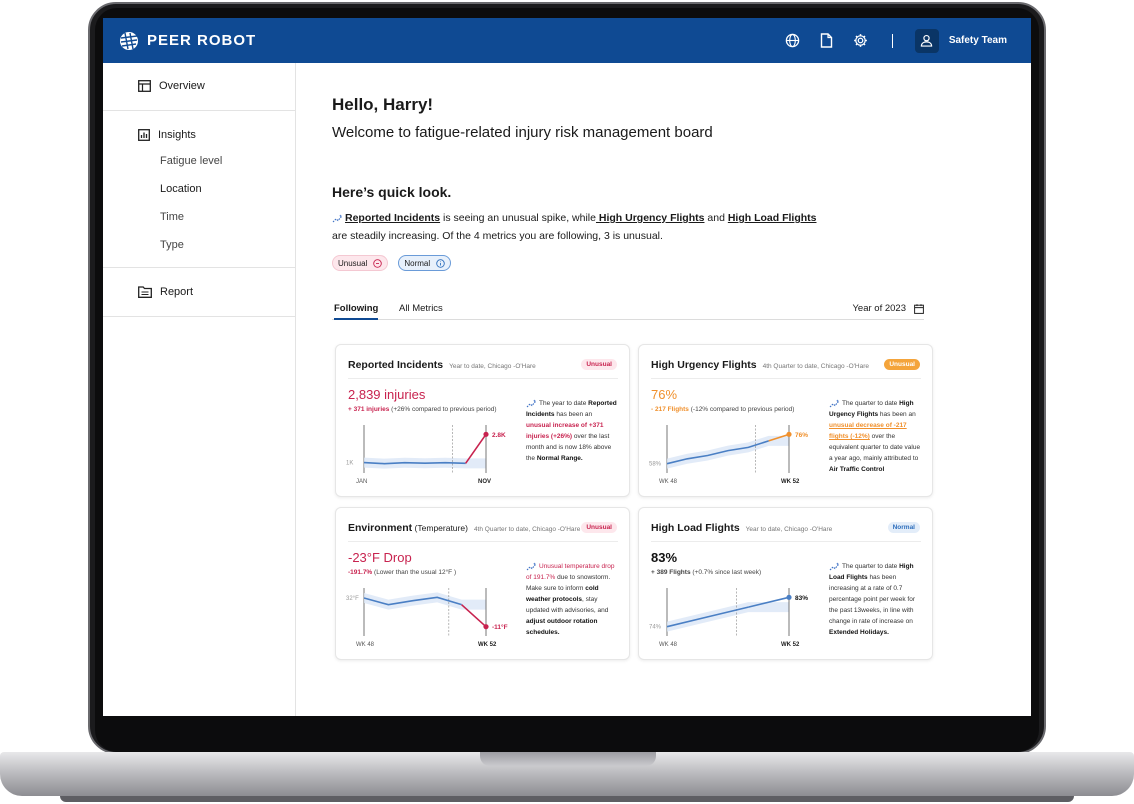 This screenshot has height=804, width=1134. Describe the element at coordinates (443, 409) in the screenshot. I see `delta-rest: (+26% compared to previous period)` at that location.